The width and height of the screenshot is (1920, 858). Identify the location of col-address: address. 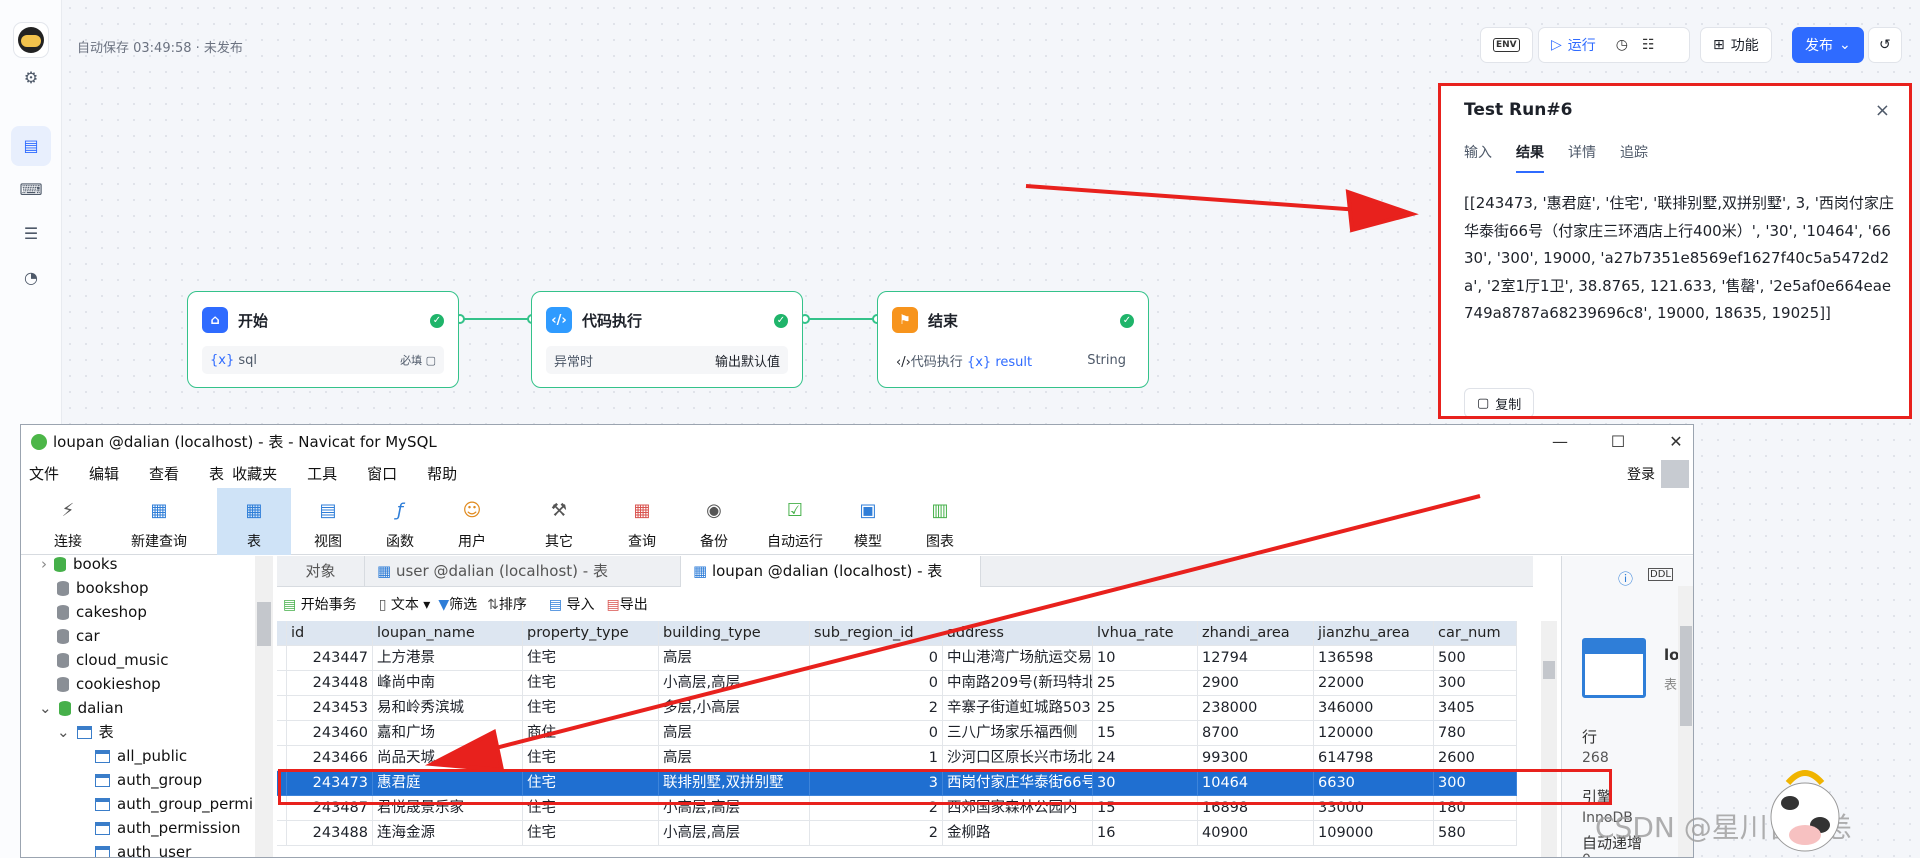
(1018, 633).